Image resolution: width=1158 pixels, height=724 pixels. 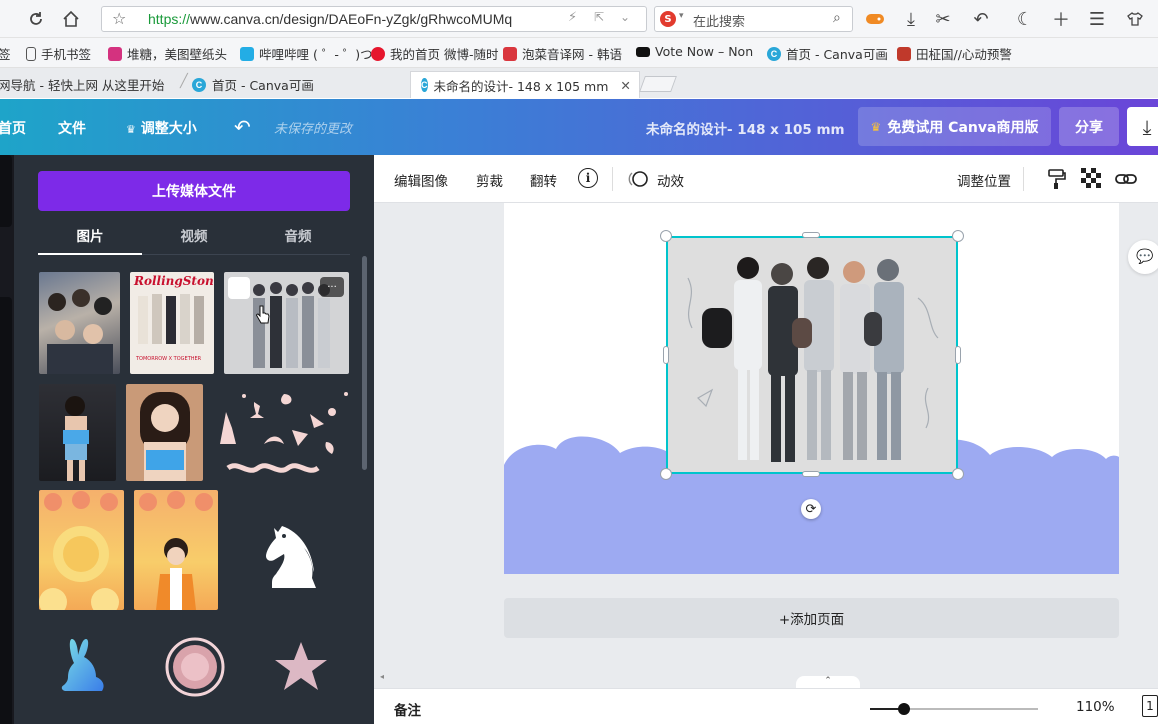 I want to click on thumb-girl-blue-top, so click(x=77, y=432).